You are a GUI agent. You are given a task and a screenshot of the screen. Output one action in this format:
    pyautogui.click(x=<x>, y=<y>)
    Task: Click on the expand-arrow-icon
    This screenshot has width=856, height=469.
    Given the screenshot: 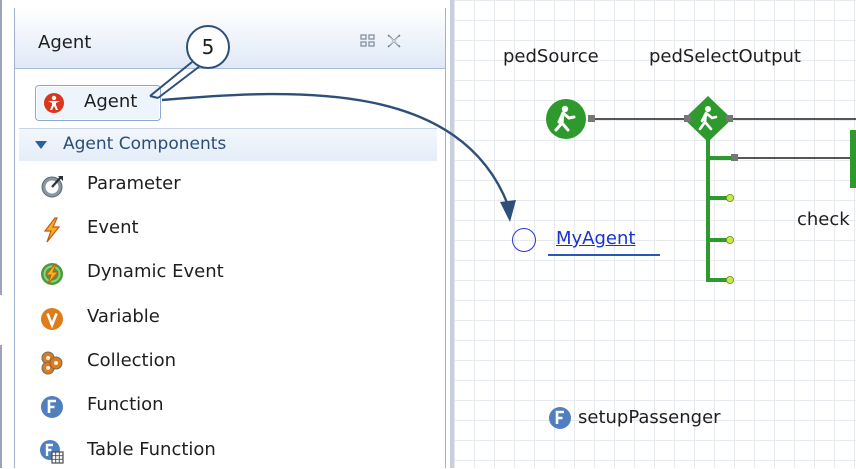 What is the action you would take?
    pyautogui.click(x=41, y=145)
    